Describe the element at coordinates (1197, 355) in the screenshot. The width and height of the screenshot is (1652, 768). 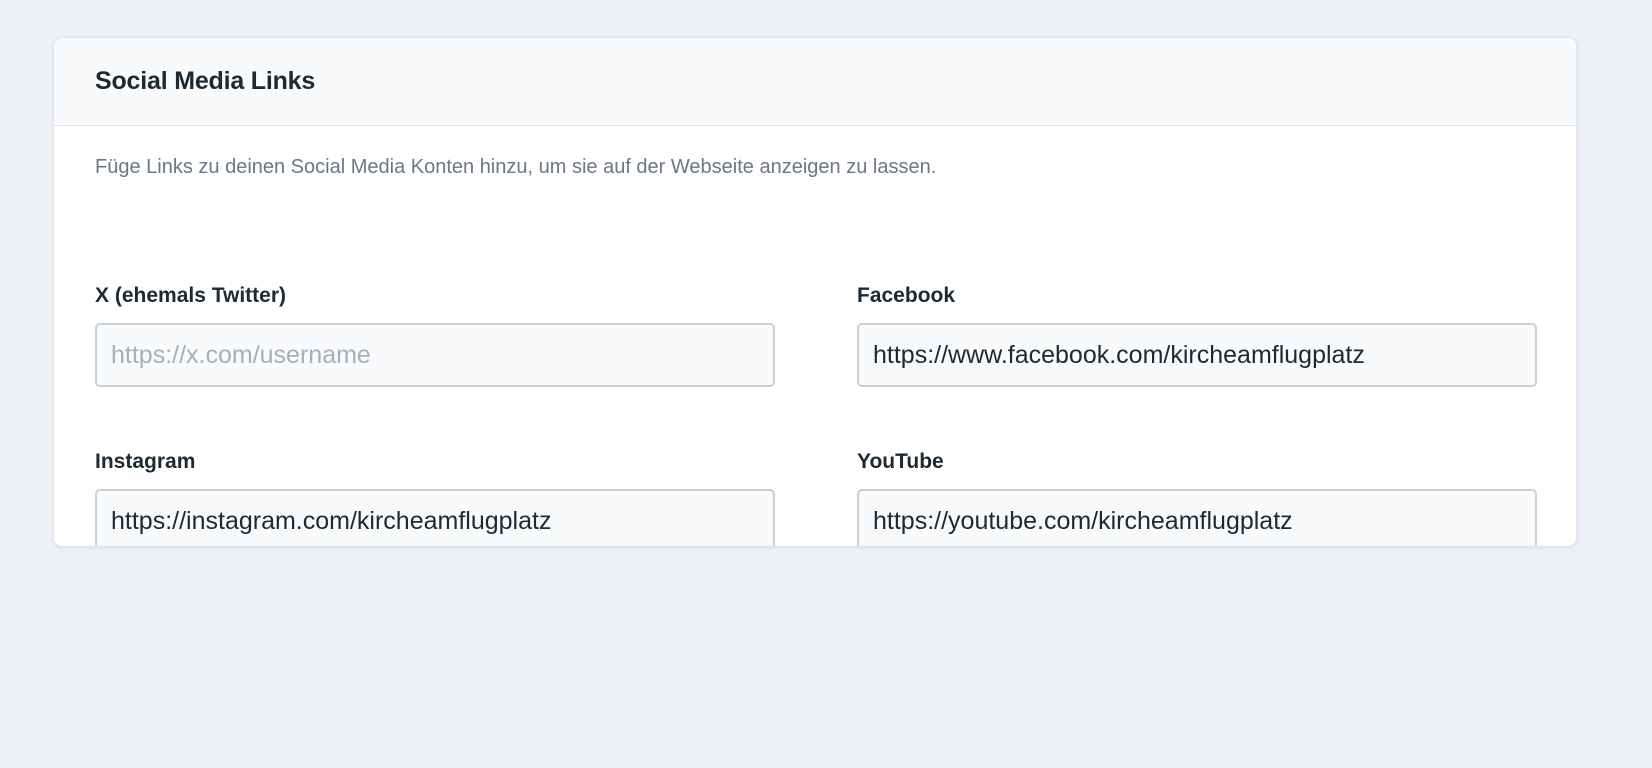
I see `facebook-url-input` at that location.